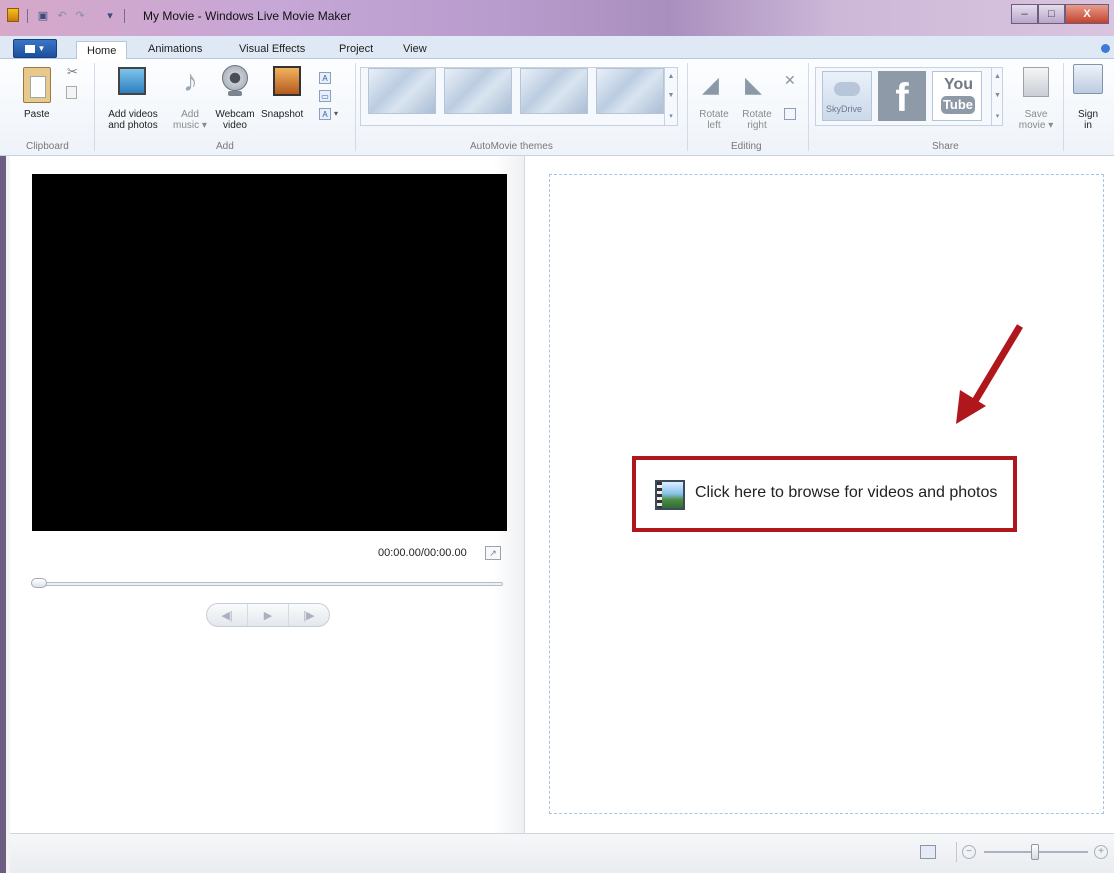 This screenshot has height=873, width=1114. I want to click on caption-icon: ▭, so click(325, 96).